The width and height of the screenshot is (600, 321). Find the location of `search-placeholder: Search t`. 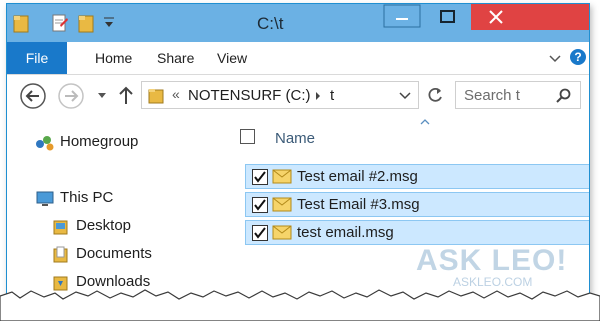

search-placeholder: Search t is located at coordinates (492, 95).